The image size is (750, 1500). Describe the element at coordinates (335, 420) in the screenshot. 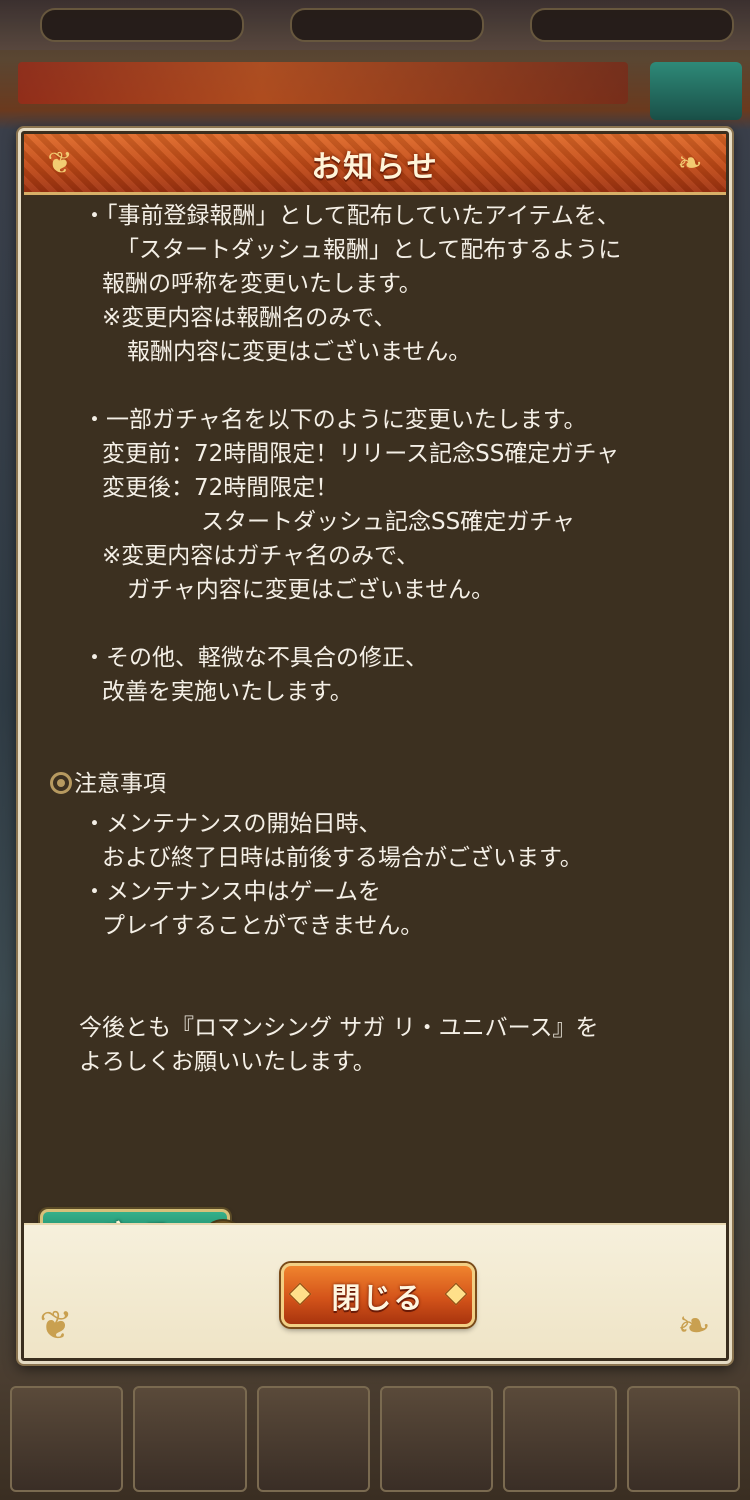

I see `notice-line: ・一部ガチャ名を以下のように変更いたします。` at that location.